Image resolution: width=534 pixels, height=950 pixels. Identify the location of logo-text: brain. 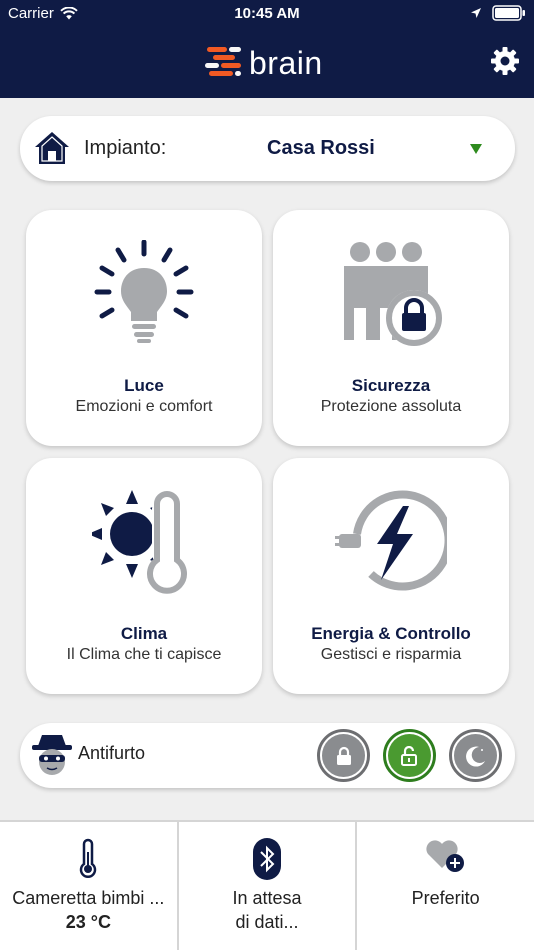
(286, 63).